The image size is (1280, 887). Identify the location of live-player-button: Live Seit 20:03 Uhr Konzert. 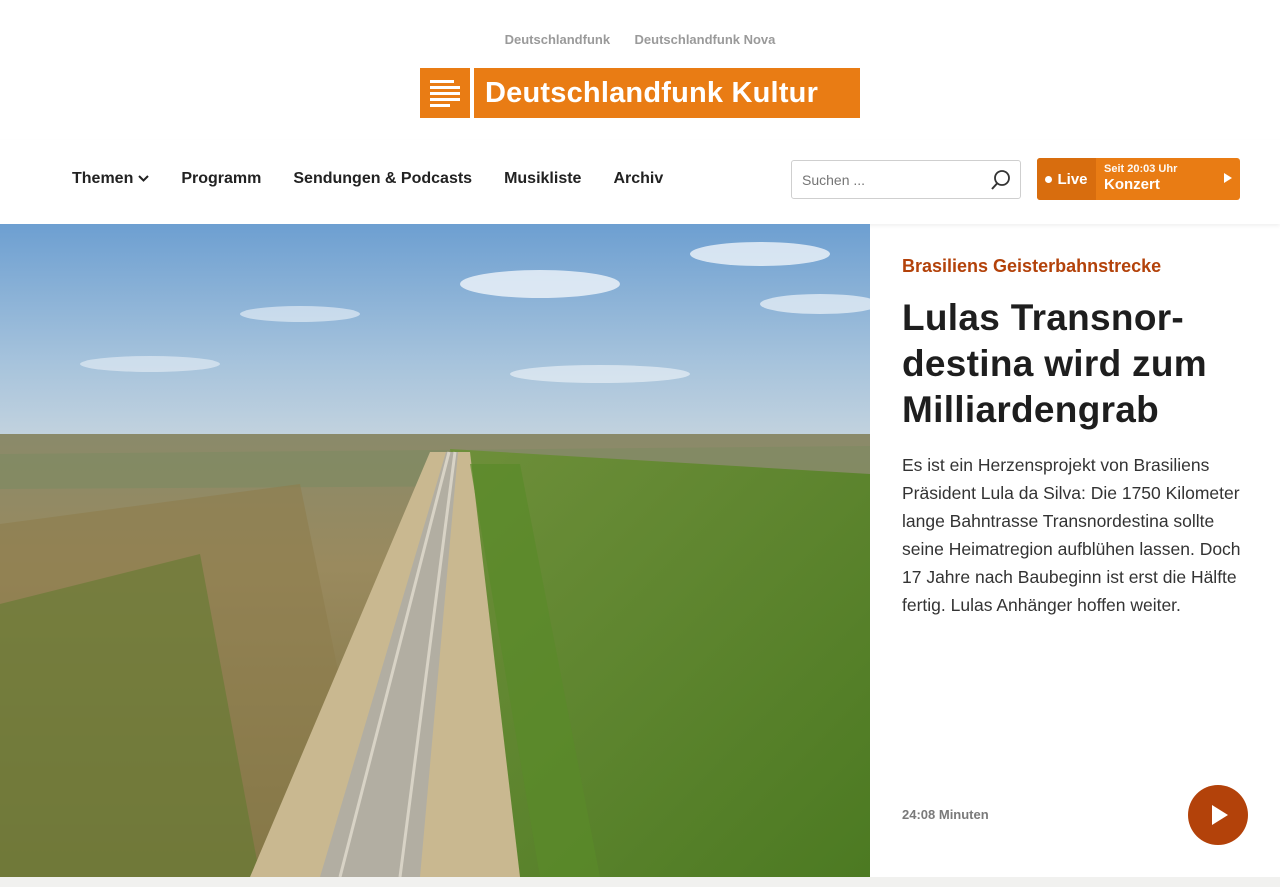
(1138, 179).